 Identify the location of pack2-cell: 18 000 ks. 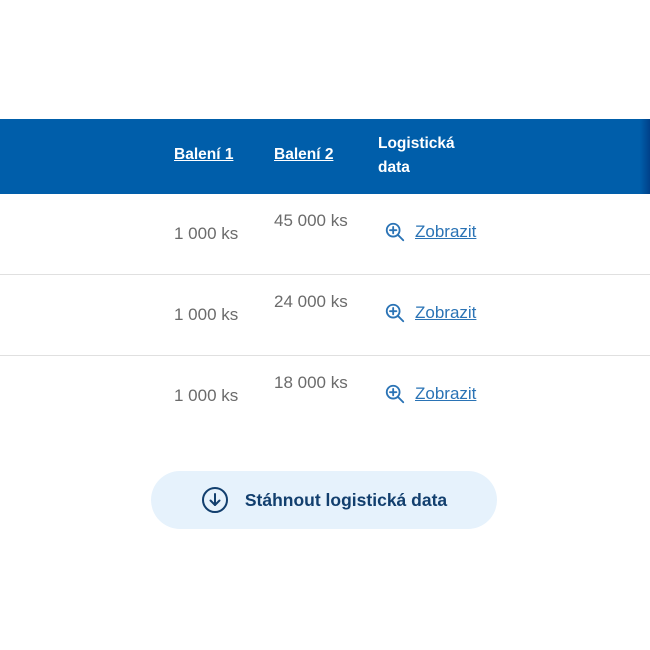
(311, 382).